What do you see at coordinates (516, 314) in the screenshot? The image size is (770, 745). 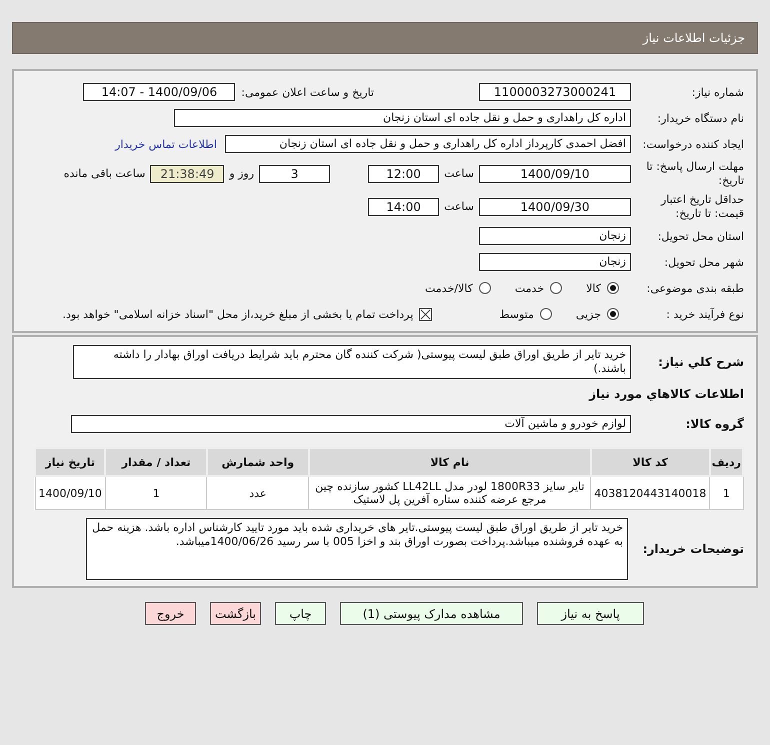 I see `radio-label: متوسط` at bounding box center [516, 314].